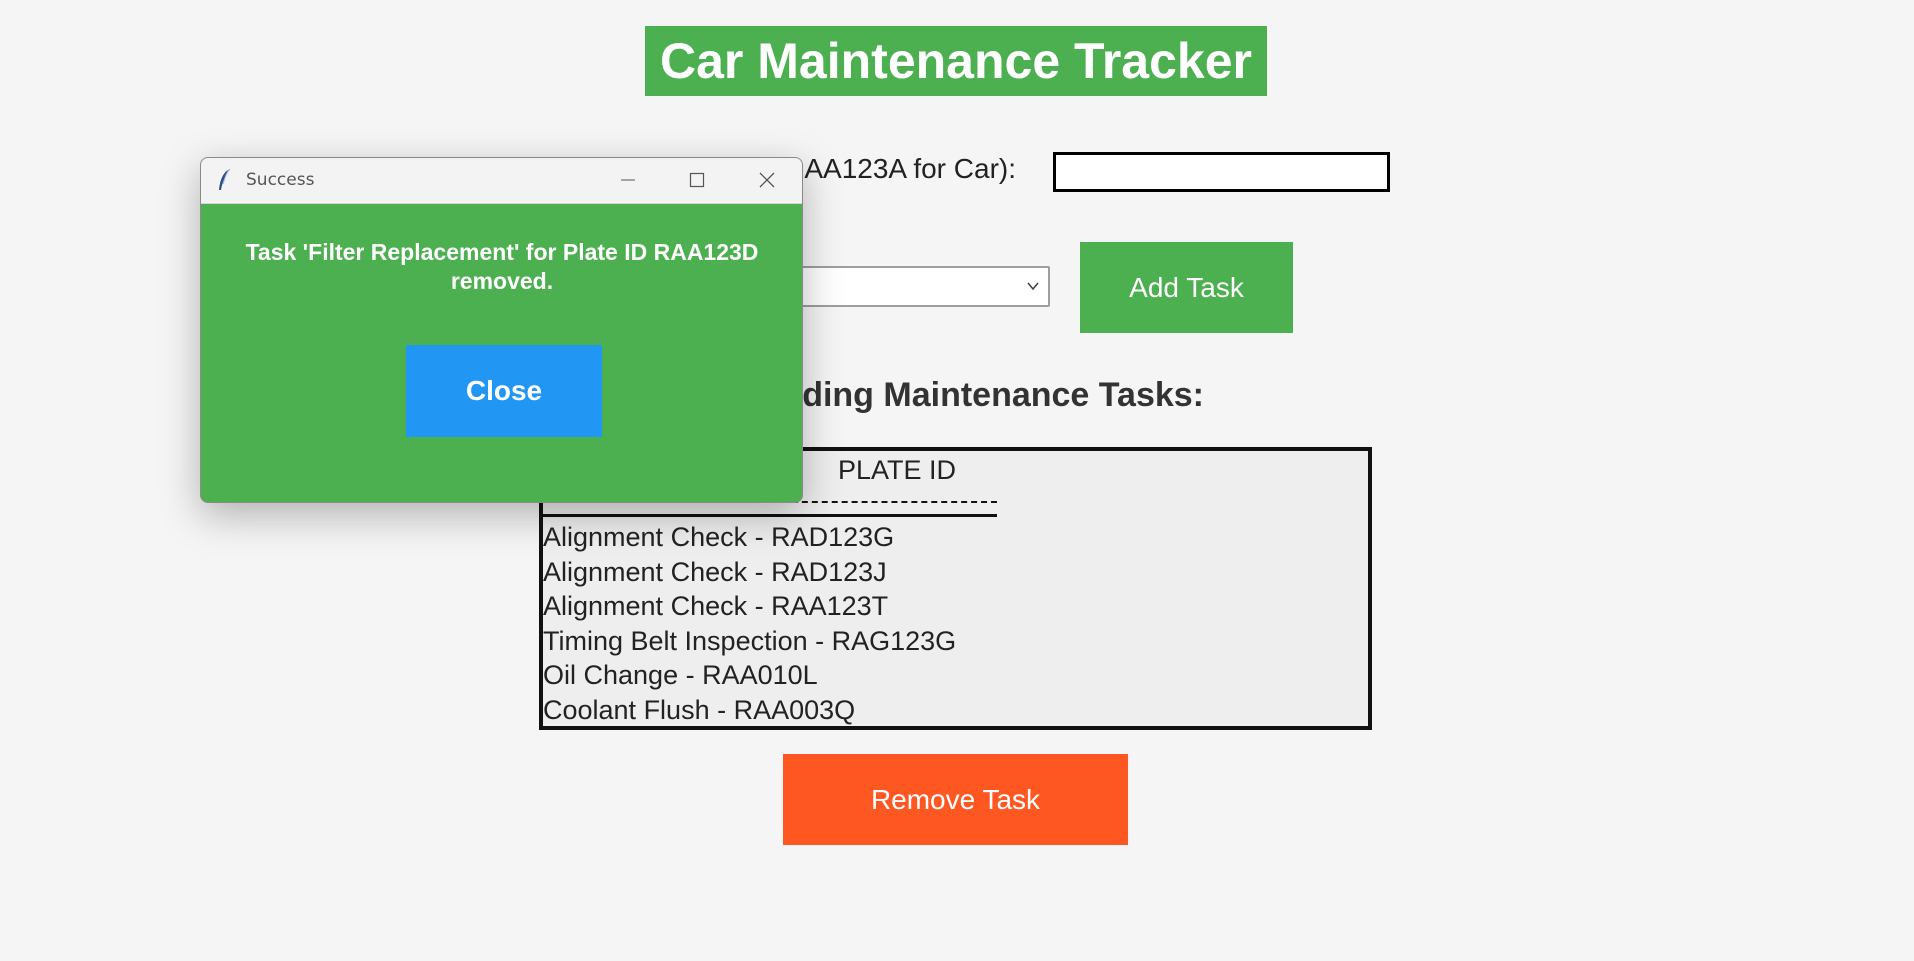 The image size is (1914, 961). I want to click on dialog-titlebar: Success, so click(501, 181).